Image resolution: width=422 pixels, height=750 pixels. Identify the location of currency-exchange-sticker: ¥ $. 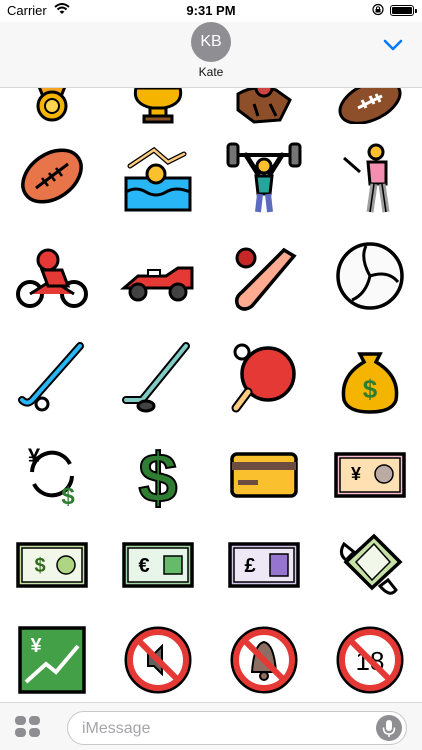
(52, 474).